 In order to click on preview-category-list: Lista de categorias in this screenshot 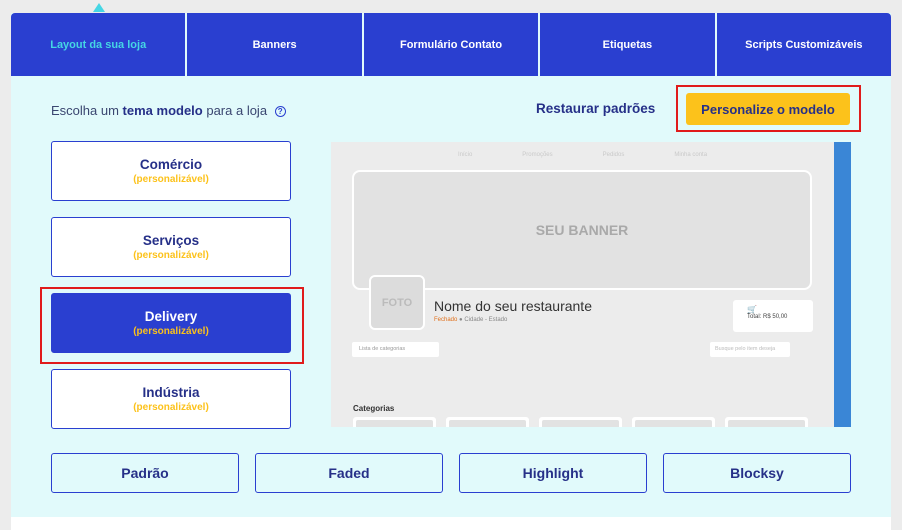, I will do `click(395, 349)`.